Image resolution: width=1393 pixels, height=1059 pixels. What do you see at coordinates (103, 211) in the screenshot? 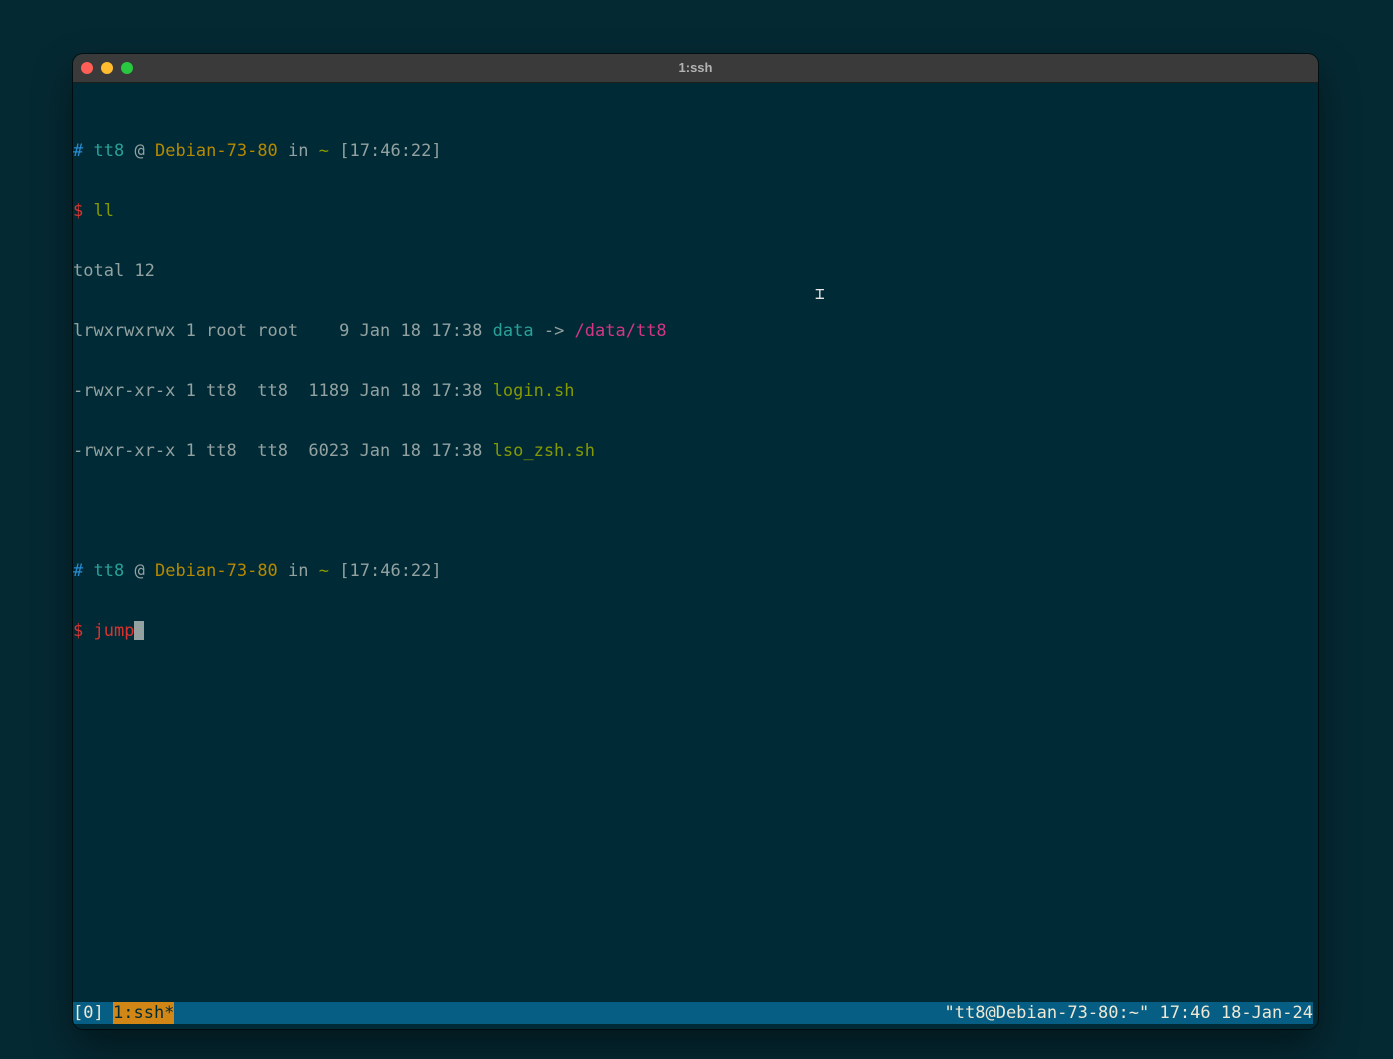
I see `command-text: ll` at bounding box center [103, 211].